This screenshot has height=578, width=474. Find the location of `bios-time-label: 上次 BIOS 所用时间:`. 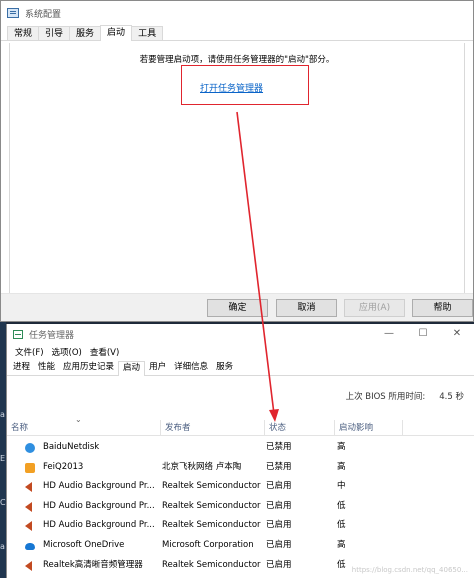

bios-time-label: 上次 BIOS 所用时间: is located at coordinates (385, 397).